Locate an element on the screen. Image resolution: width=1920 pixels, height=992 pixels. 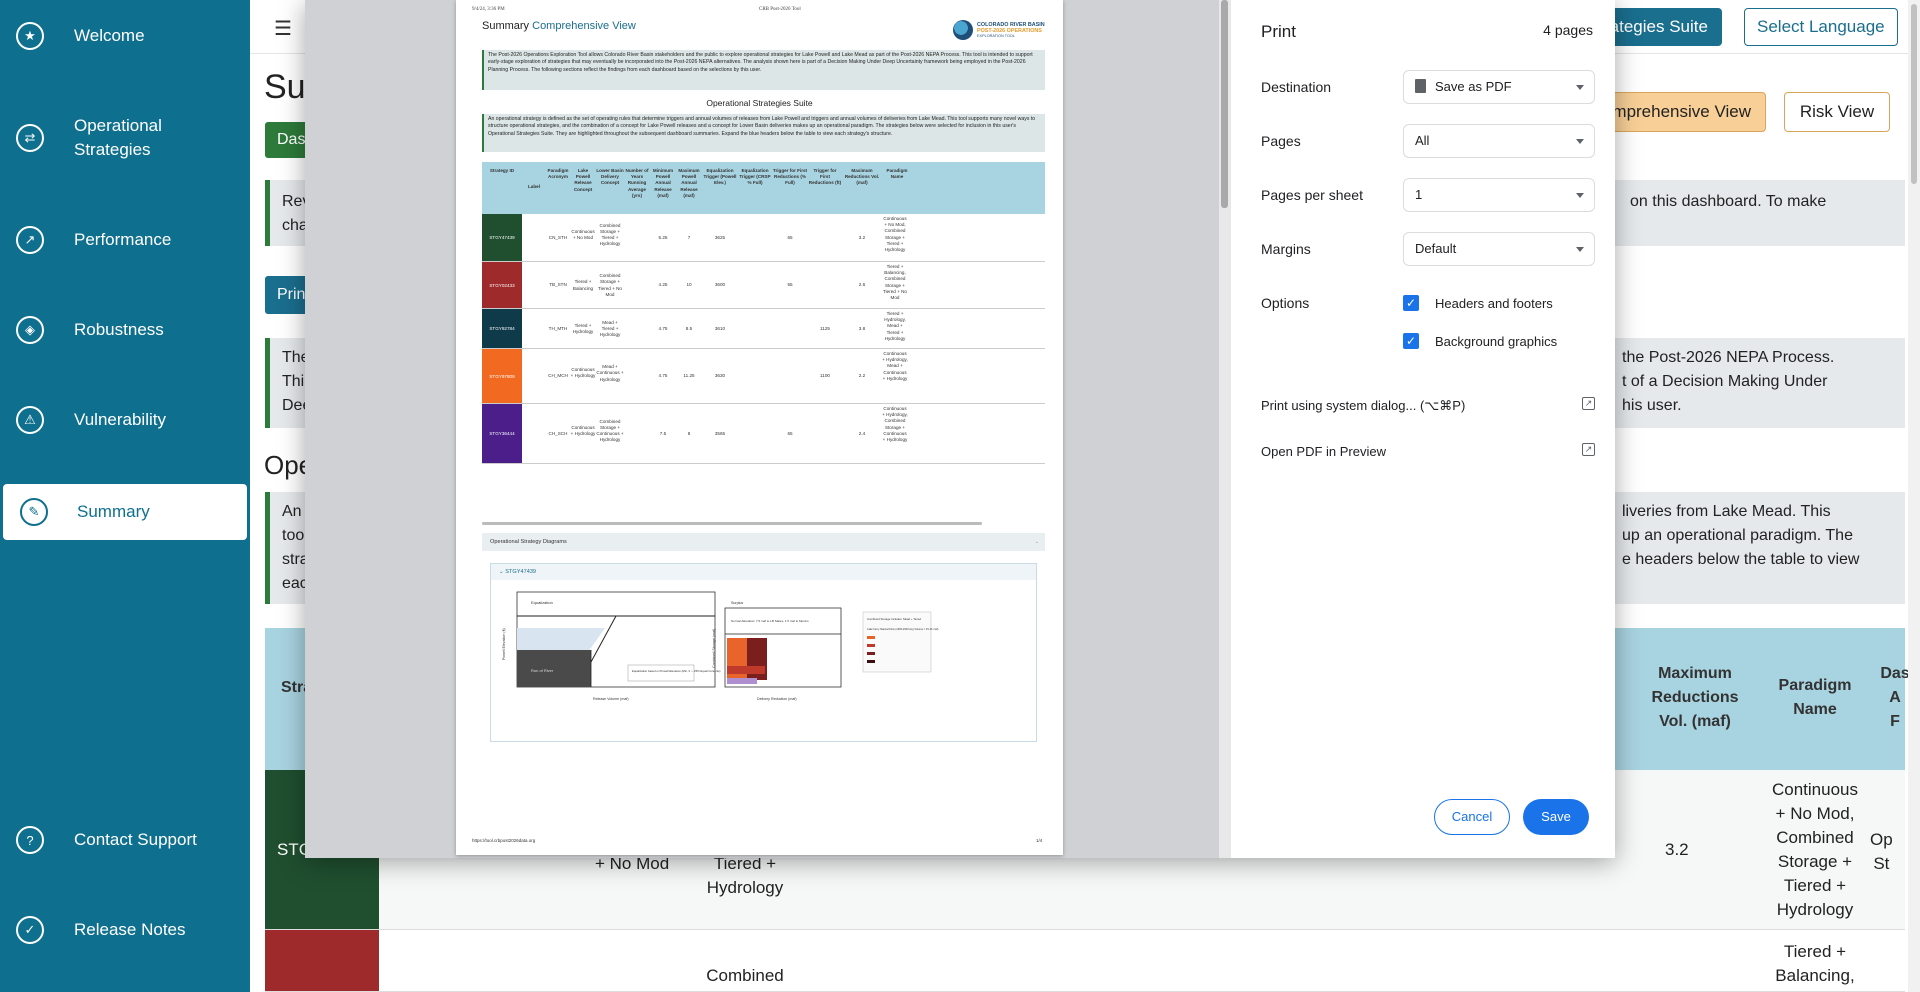
scrollbar-thumb is located at coordinates (1224, 104).